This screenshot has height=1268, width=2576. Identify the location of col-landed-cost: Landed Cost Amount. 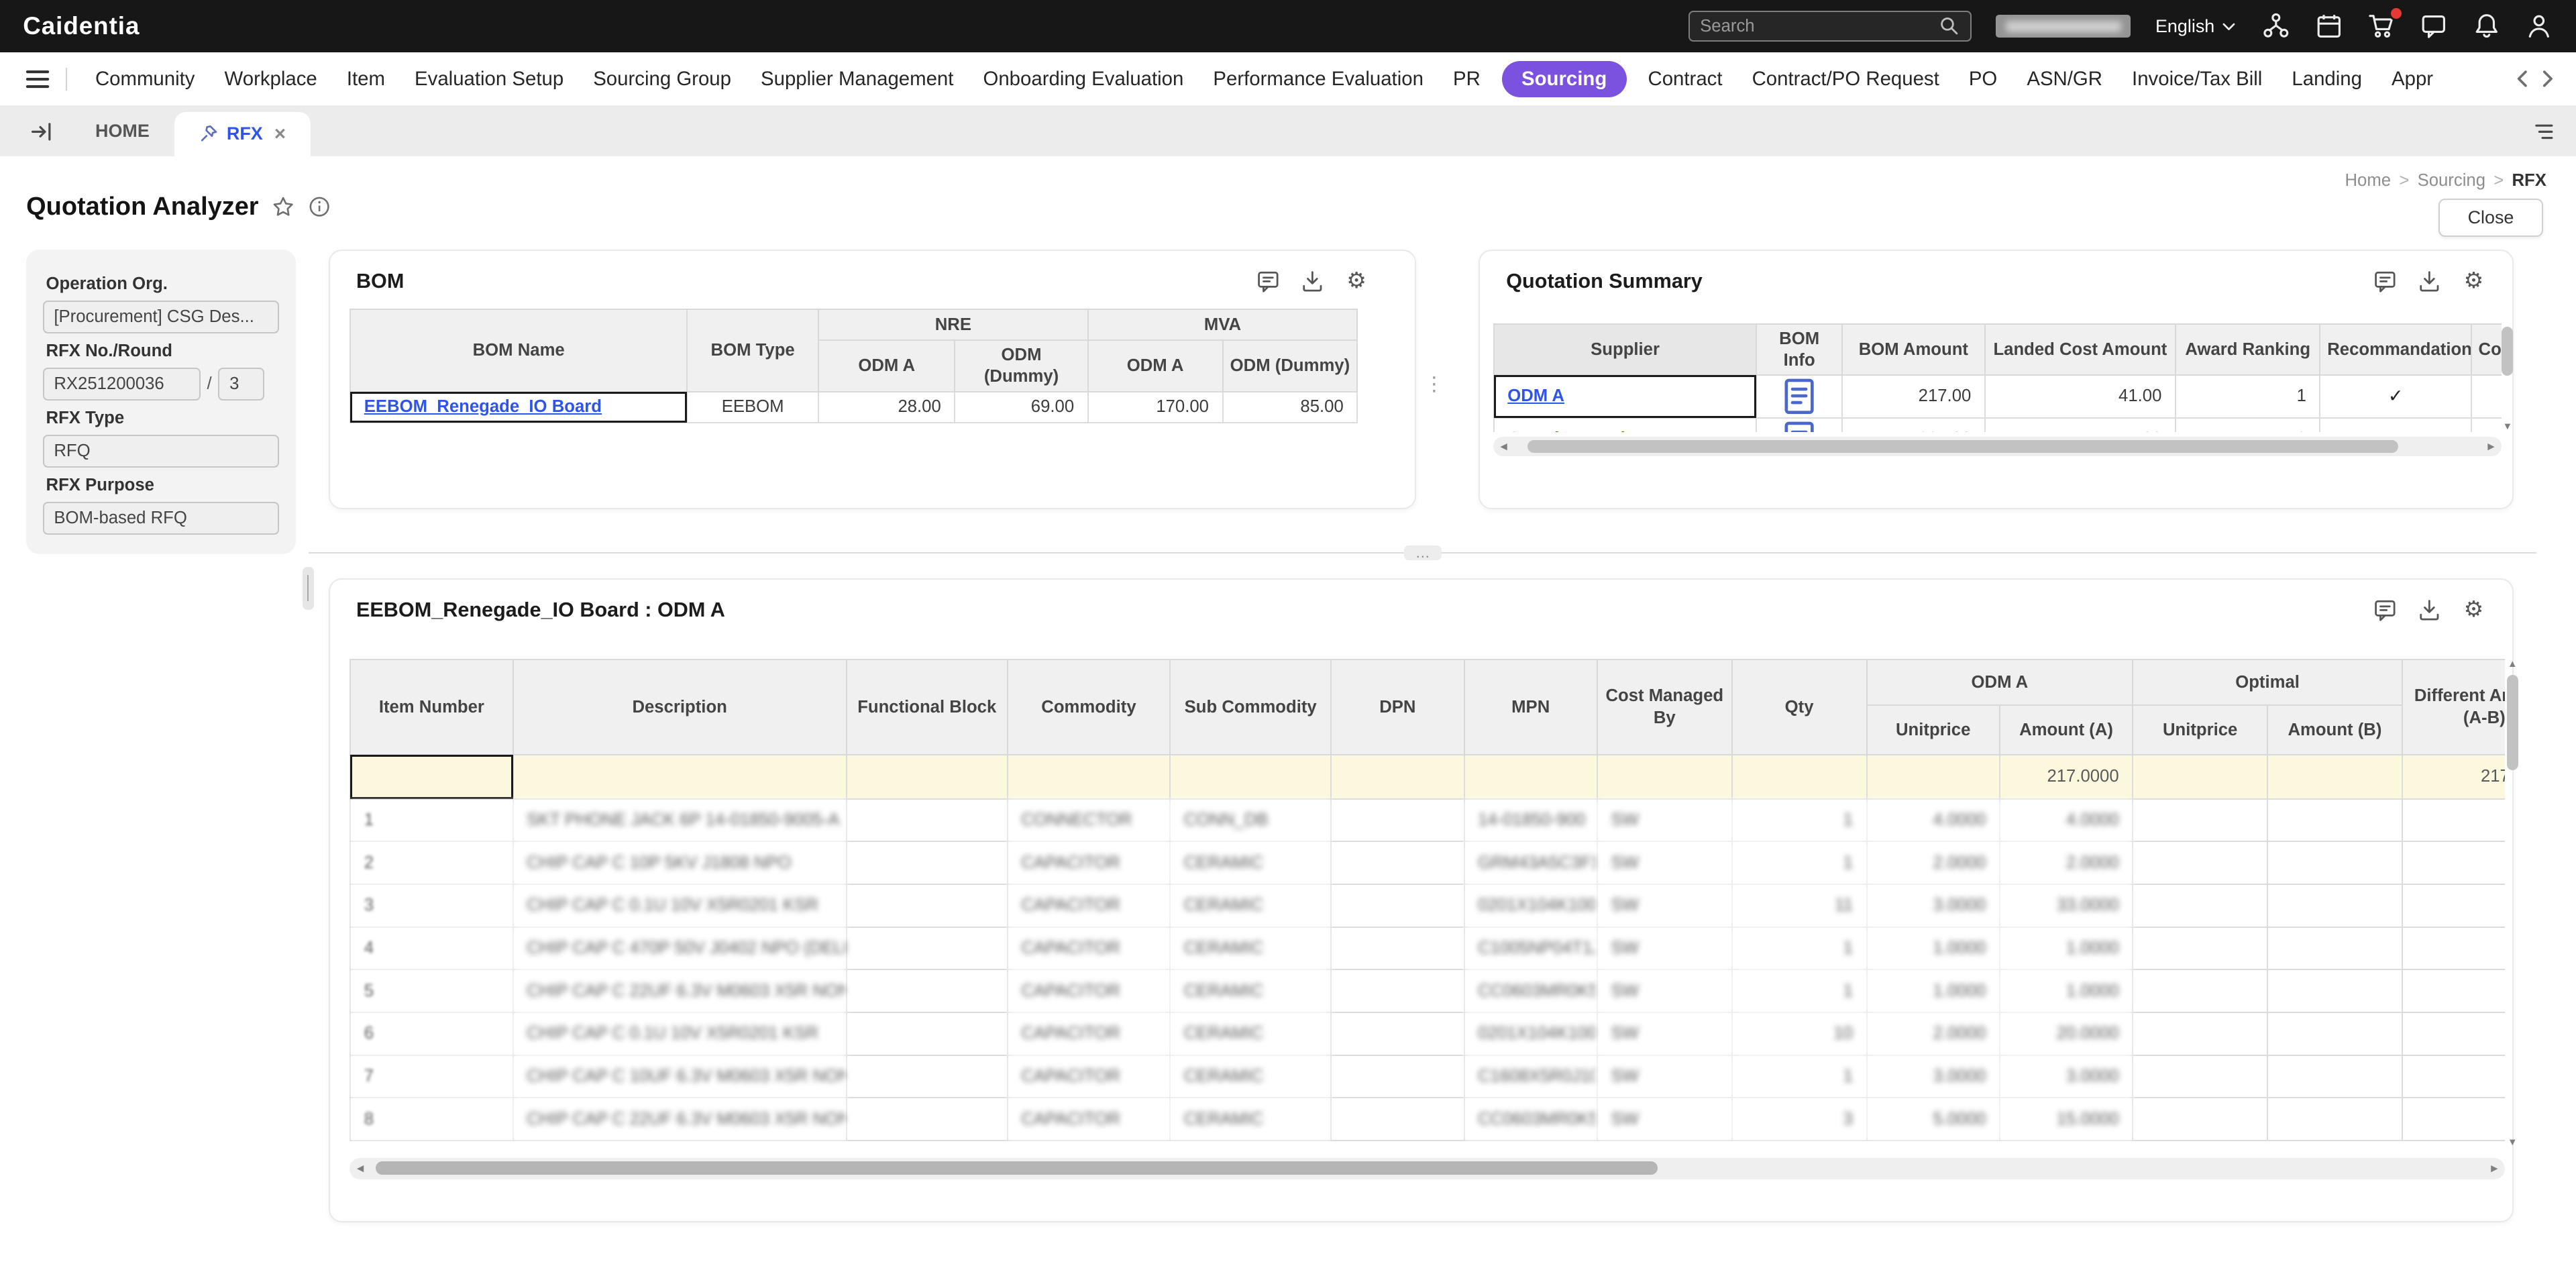
(2080, 349).